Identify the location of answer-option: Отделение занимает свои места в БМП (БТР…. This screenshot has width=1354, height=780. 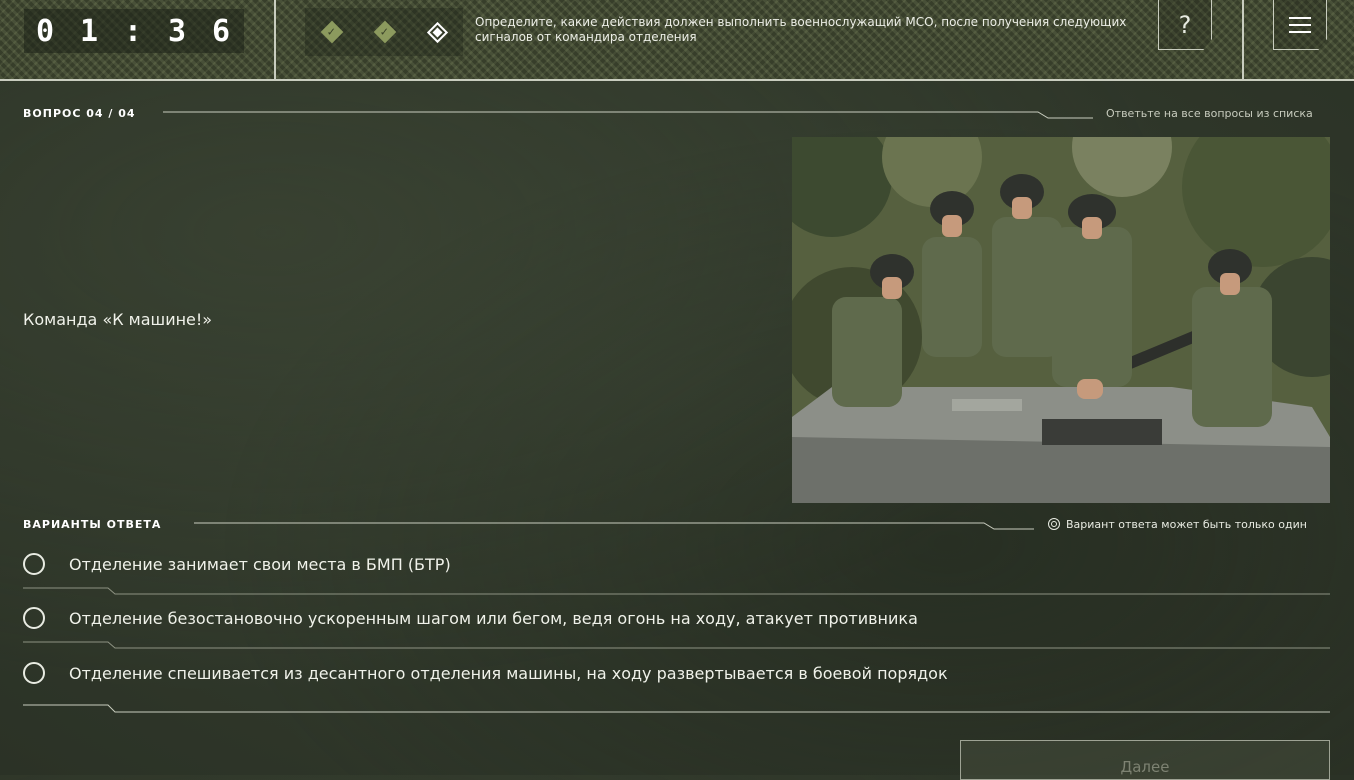
(676, 564).